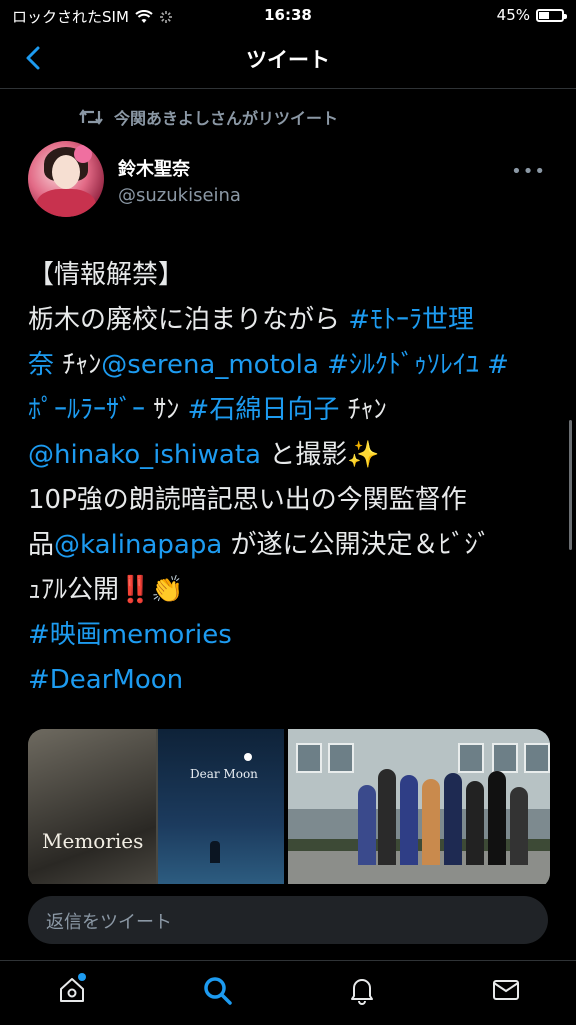 Image resolution: width=576 pixels, height=1025 pixels. What do you see at coordinates (513, 15) in the screenshot?
I see `battery-percent: 45%` at bounding box center [513, 15].